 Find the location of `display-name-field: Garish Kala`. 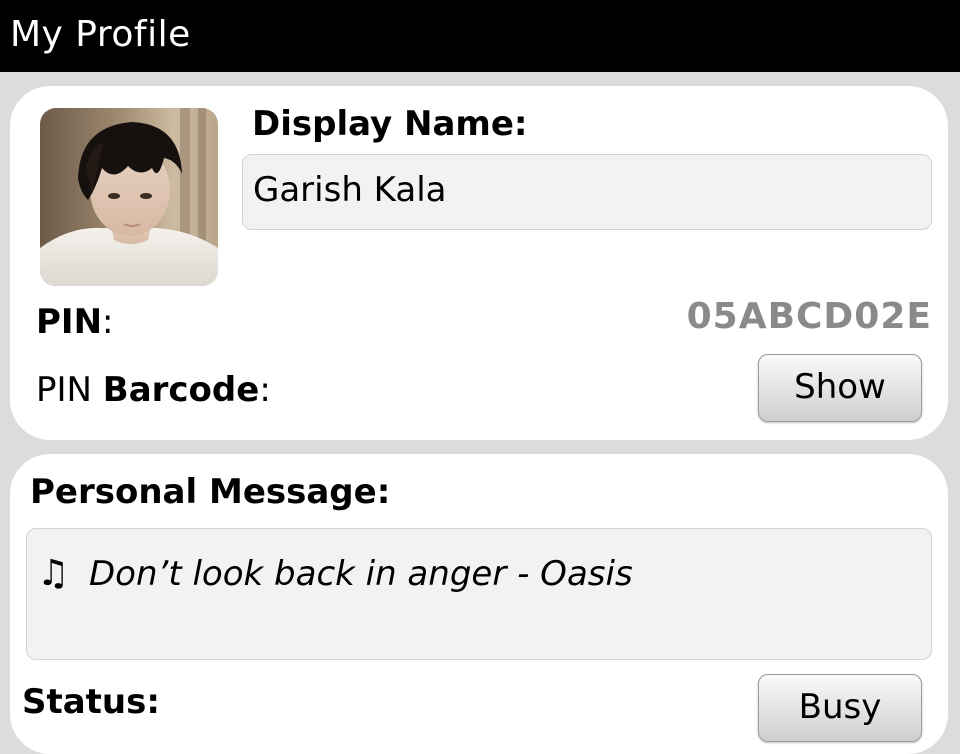

display-name-field: Garish Kala is located at coordinates (587, 192).